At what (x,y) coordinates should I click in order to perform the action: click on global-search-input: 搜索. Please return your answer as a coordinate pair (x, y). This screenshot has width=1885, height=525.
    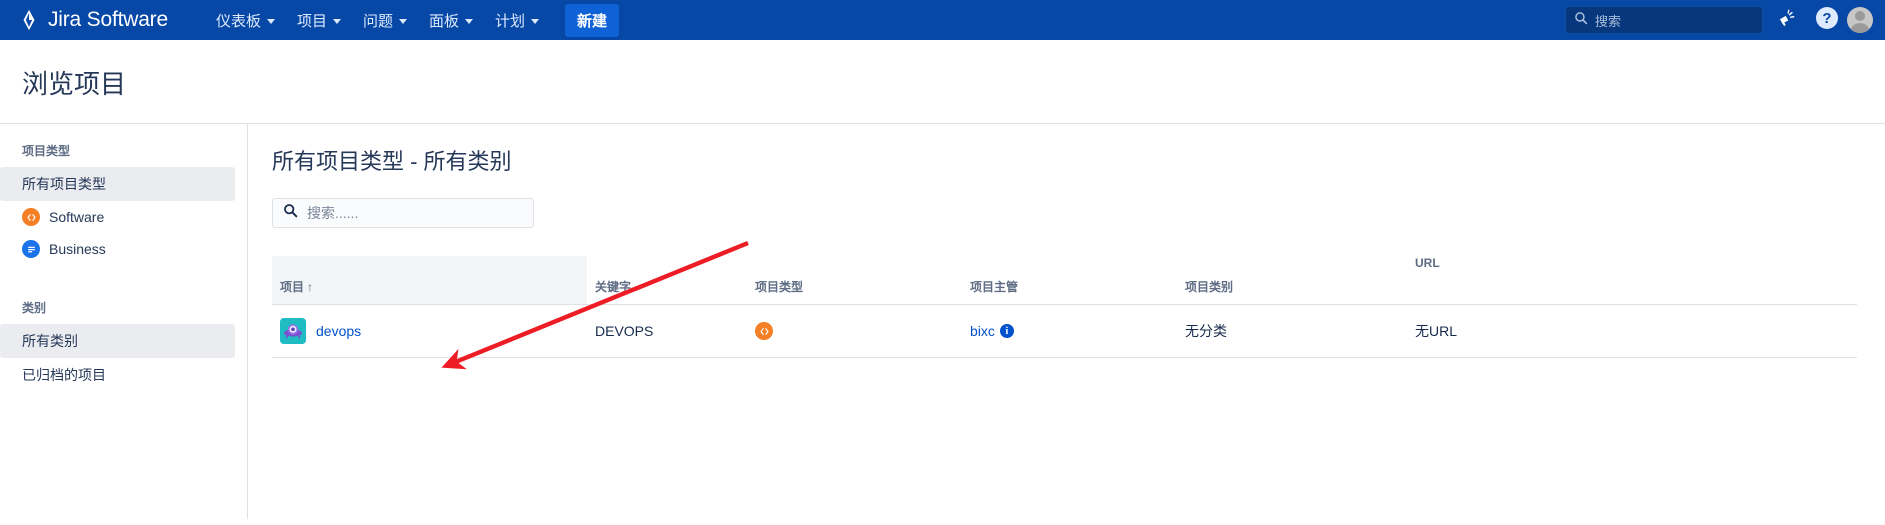
    Looking at the image, I should click on (1664, 20).